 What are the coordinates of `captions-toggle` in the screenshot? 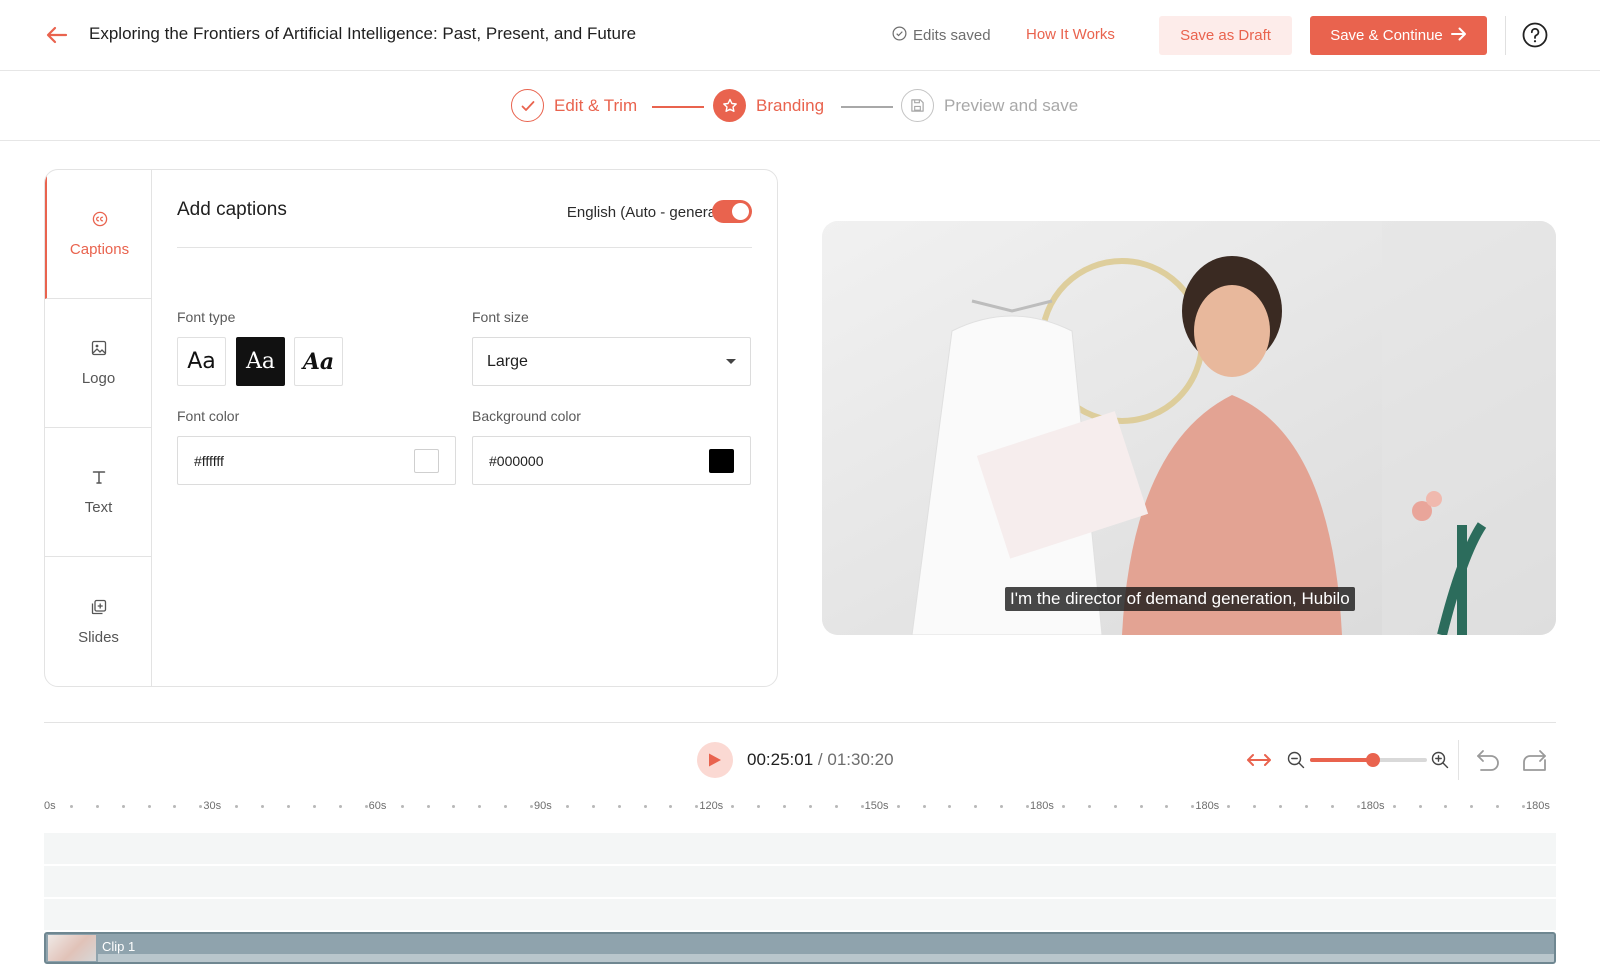 It's located at (732, 211).